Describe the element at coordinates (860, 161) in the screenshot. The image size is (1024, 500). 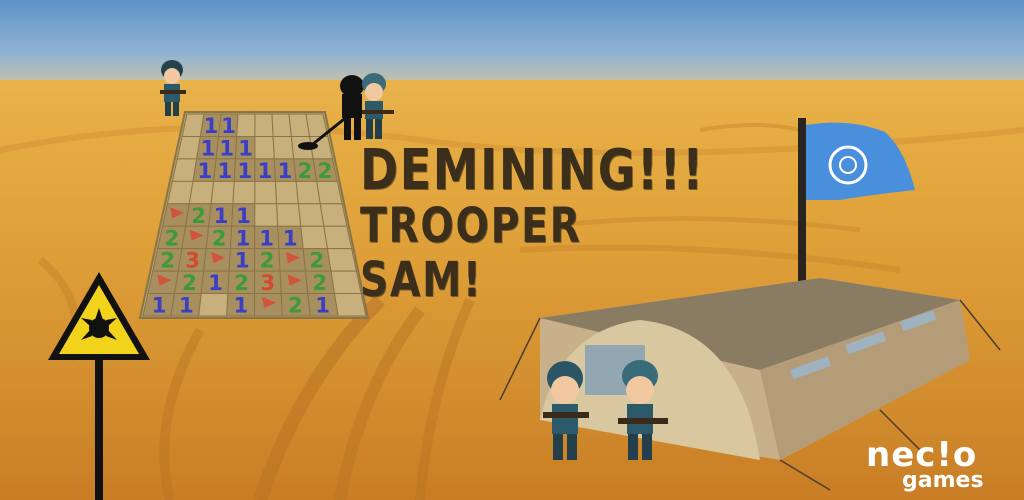
I see `un-flag-icon` at that location.